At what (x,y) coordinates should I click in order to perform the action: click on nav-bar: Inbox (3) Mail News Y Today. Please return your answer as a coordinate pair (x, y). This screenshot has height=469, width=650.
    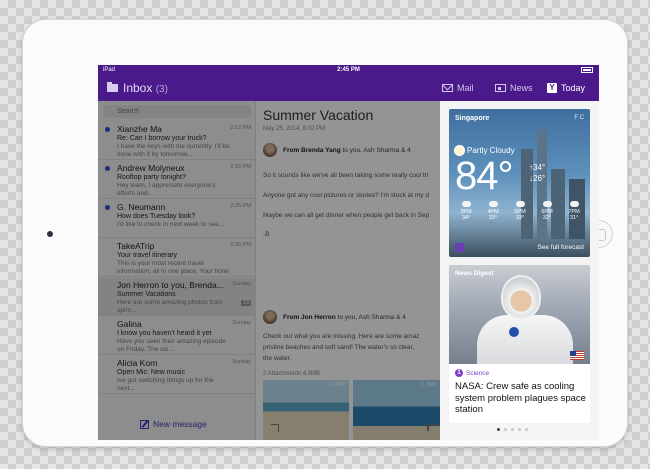
    Looking at the image, I should click on (348, 88).